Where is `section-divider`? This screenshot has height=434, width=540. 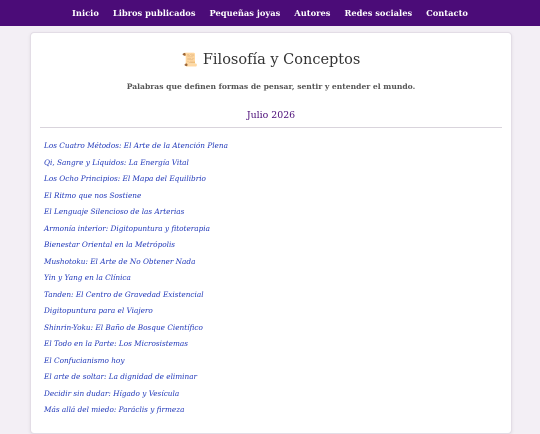 section-divider is located at coordinates (271, 127).